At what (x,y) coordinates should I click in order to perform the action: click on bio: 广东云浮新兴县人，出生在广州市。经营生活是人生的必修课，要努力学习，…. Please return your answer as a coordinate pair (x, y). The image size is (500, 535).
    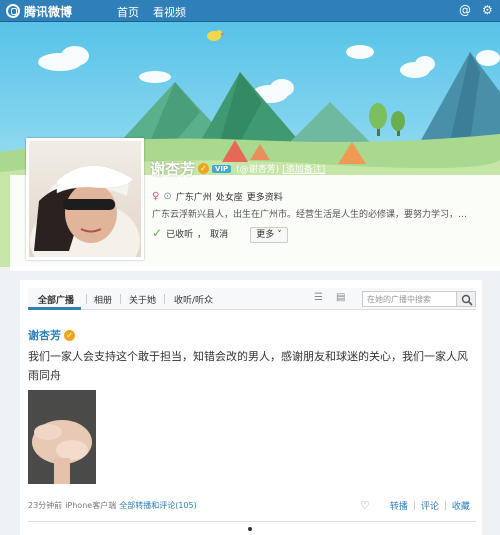
    Looking at the image, I should click on (310, 215).